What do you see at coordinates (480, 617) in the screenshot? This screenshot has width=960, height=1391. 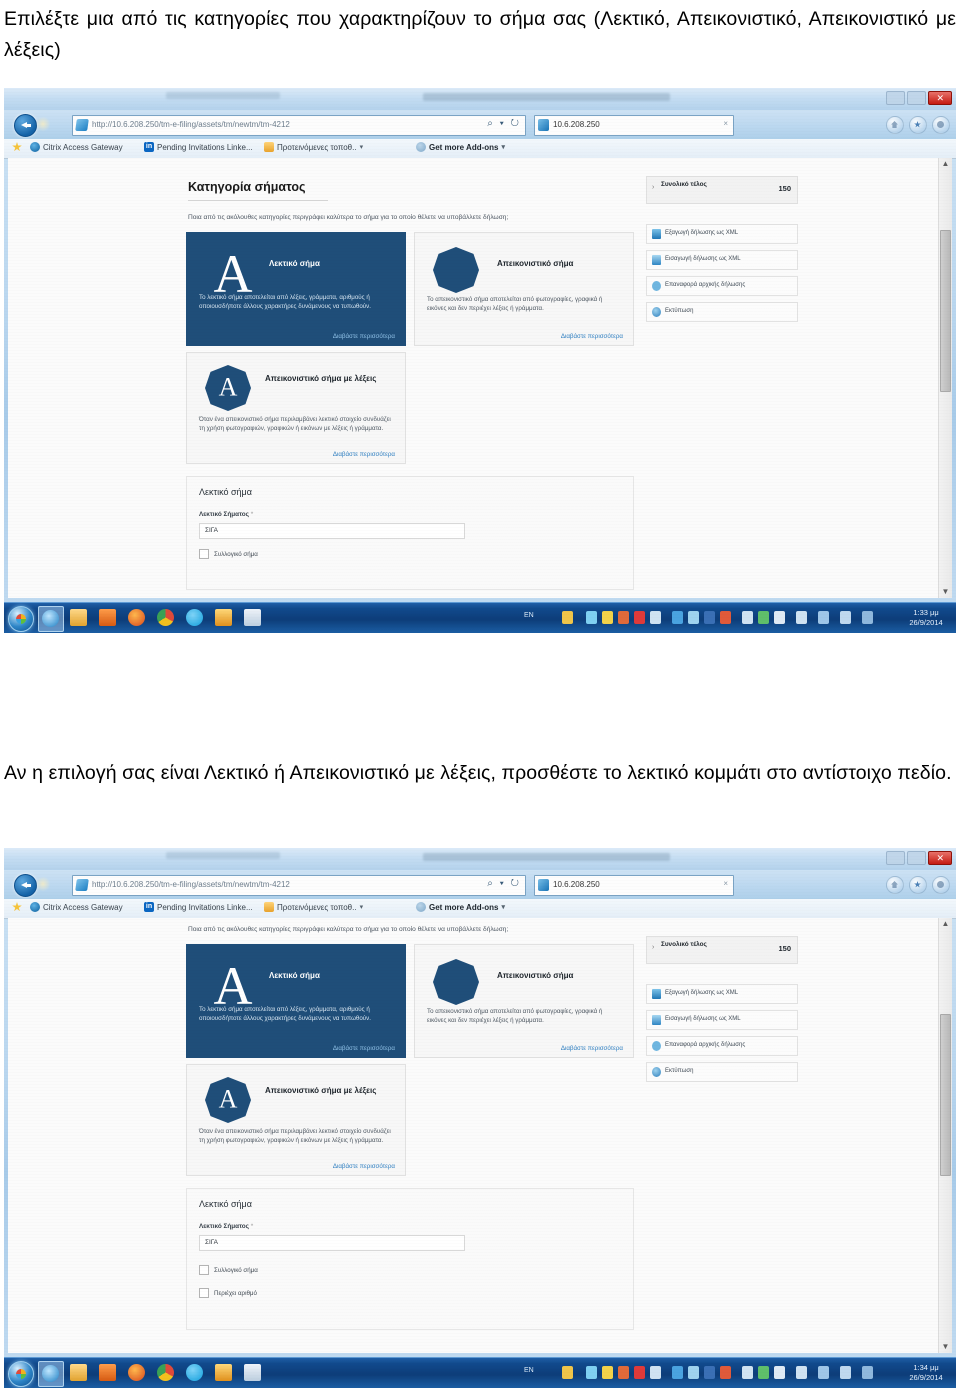 I see `windows-taskbar-1: EN 1:33 μμ 26/9/2014` at bounding box center [480, 617].